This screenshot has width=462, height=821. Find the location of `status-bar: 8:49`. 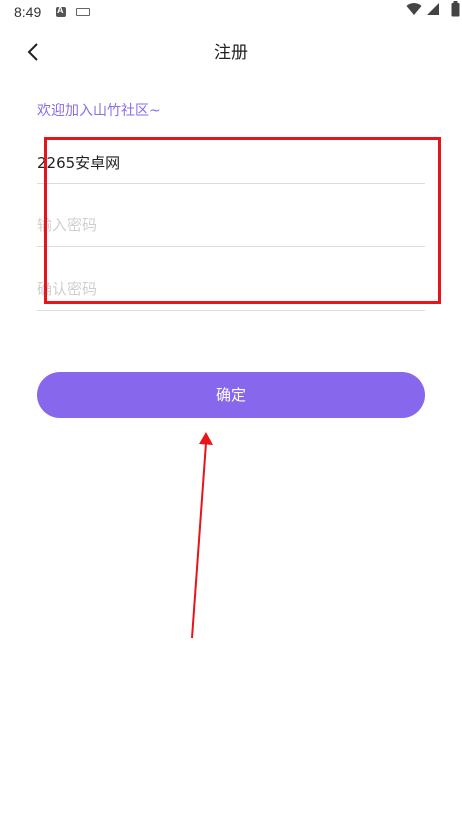

status-bar: 8:49 is located at coordinates (231, 13).